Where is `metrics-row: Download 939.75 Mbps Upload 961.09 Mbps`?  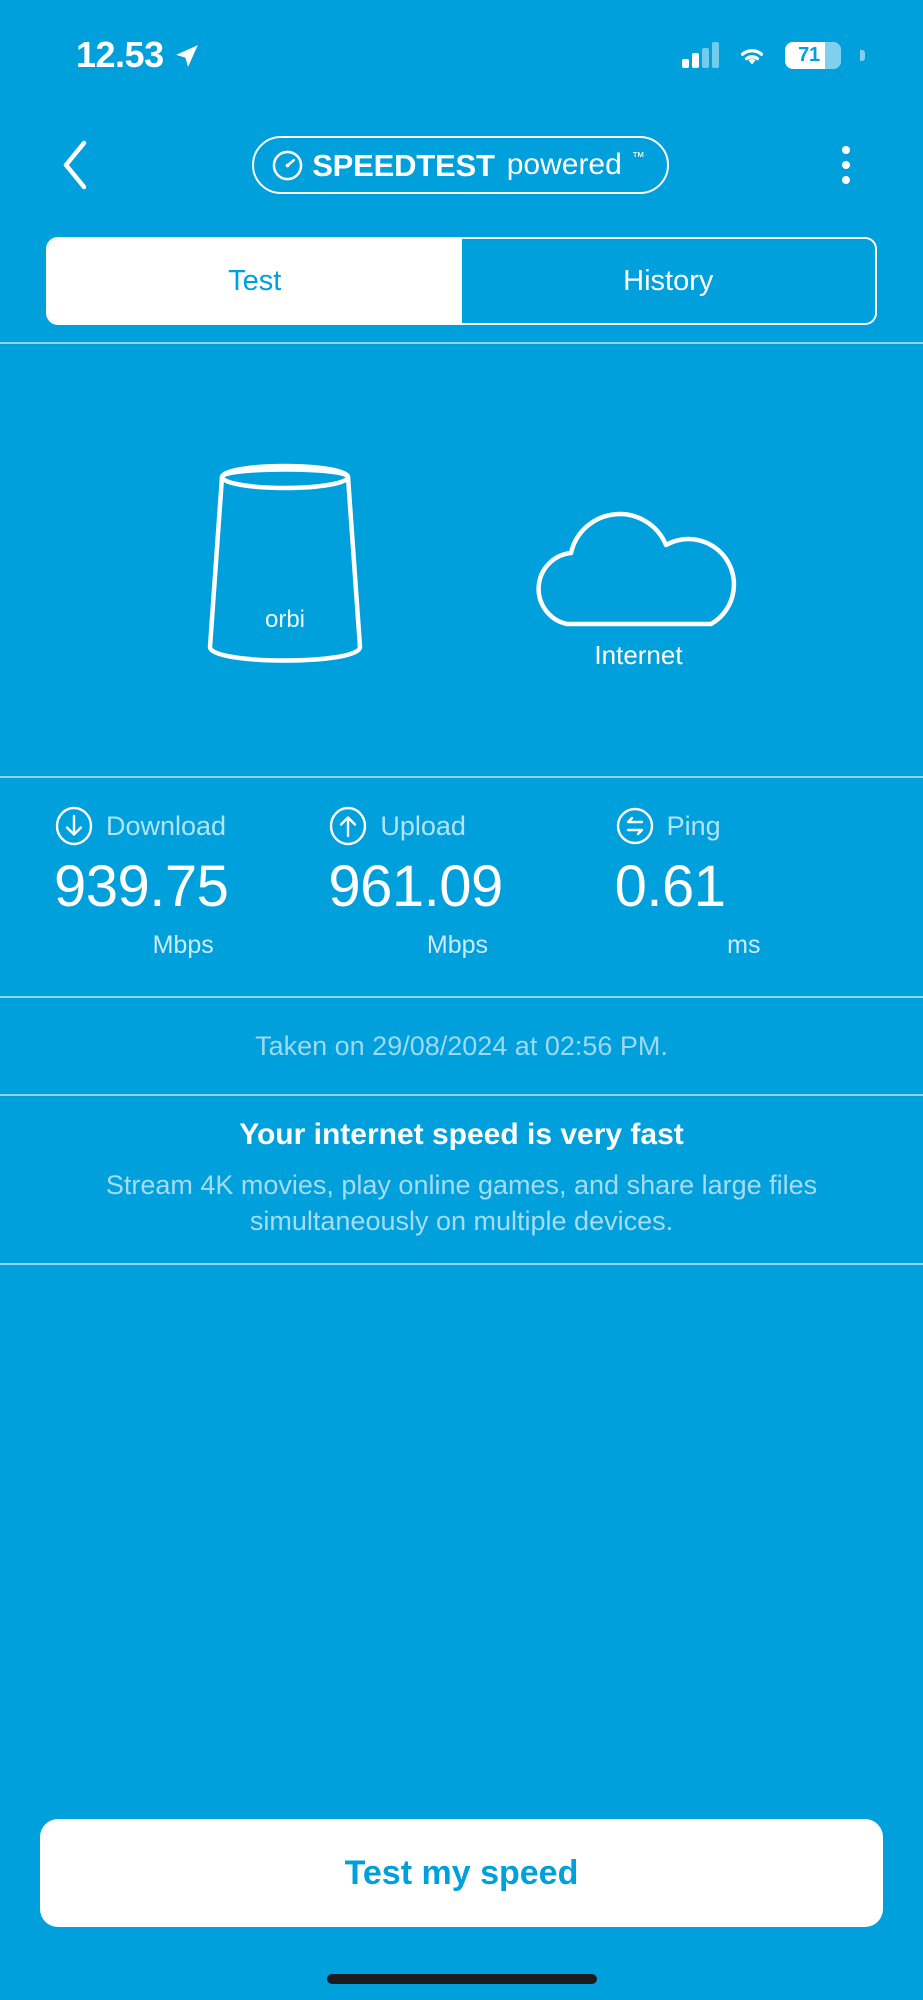 metrics-row: Download 939.75 Mbps Upload 961.09 Mbps is located at coordinates (461, 887).